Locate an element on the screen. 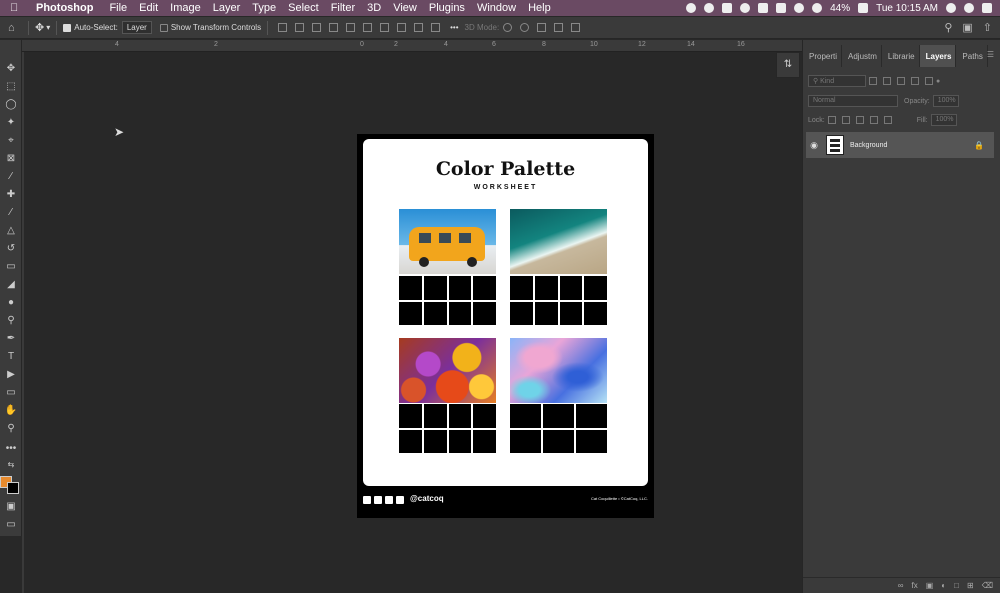 This screenshot has width=1000, height=593. filter-pixel-icon is located at coordinates (873, 81).